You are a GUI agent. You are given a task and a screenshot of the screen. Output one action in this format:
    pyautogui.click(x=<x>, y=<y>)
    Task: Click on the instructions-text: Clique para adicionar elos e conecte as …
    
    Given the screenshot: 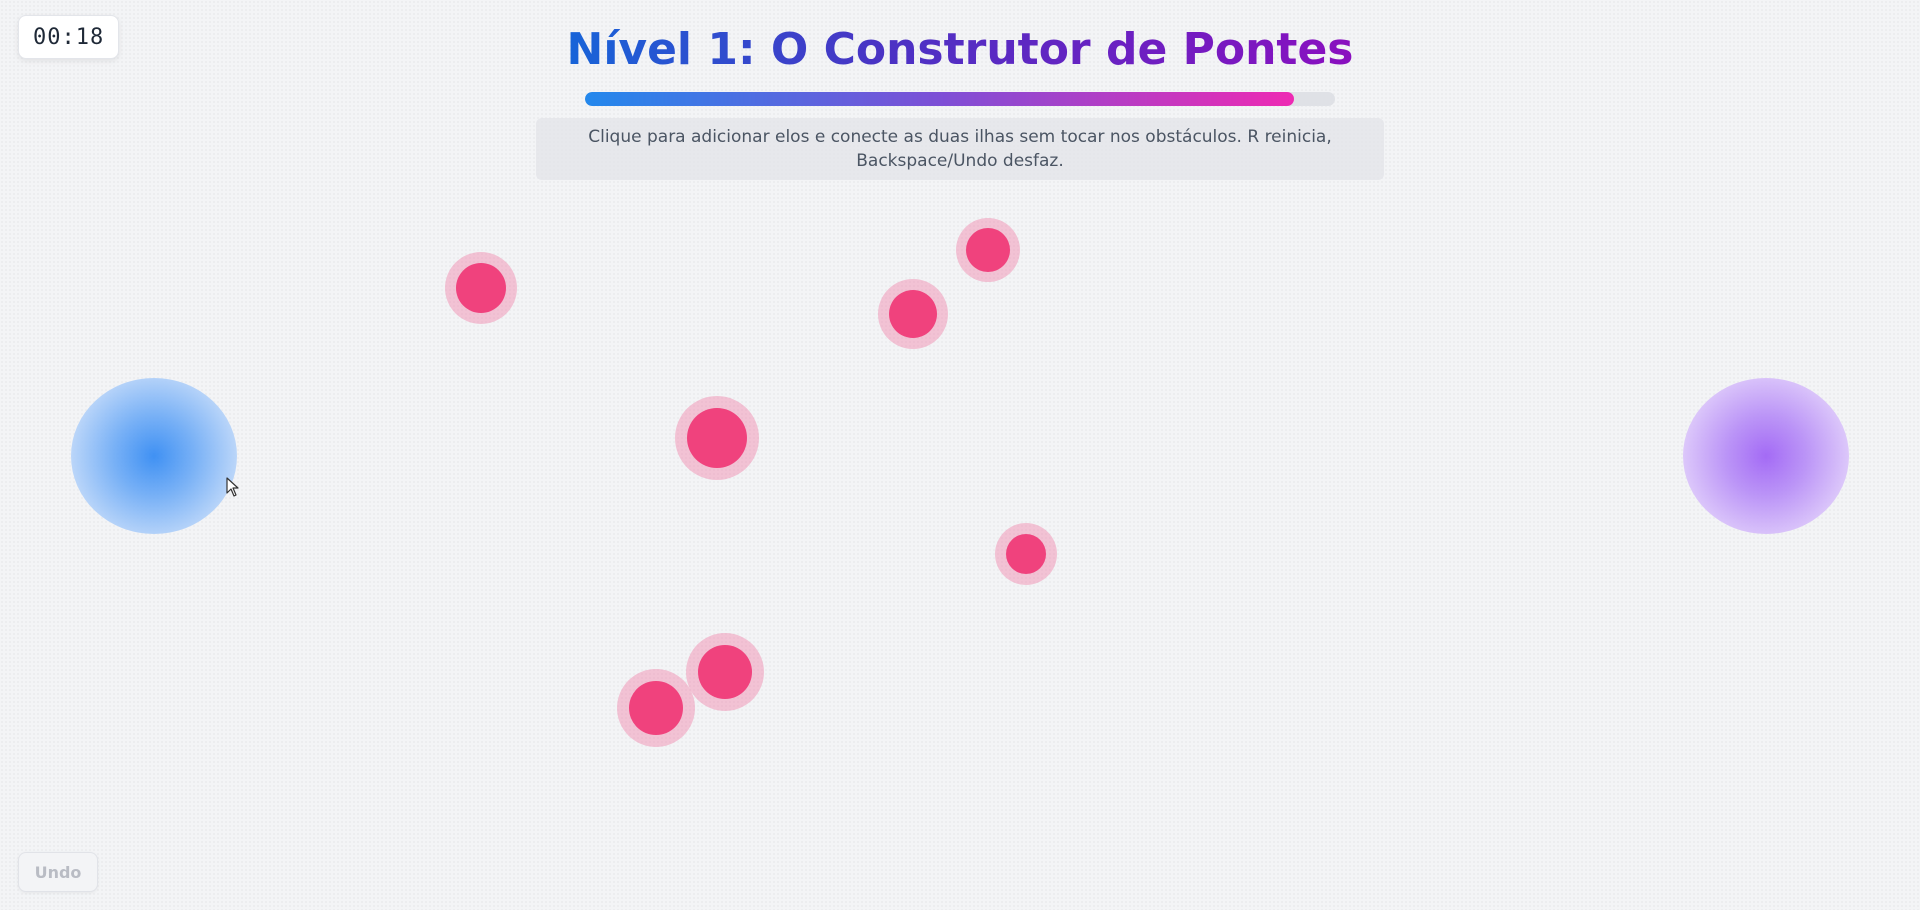 What is the action you would take?
    pyautogui.click(x=960, y=149)
    